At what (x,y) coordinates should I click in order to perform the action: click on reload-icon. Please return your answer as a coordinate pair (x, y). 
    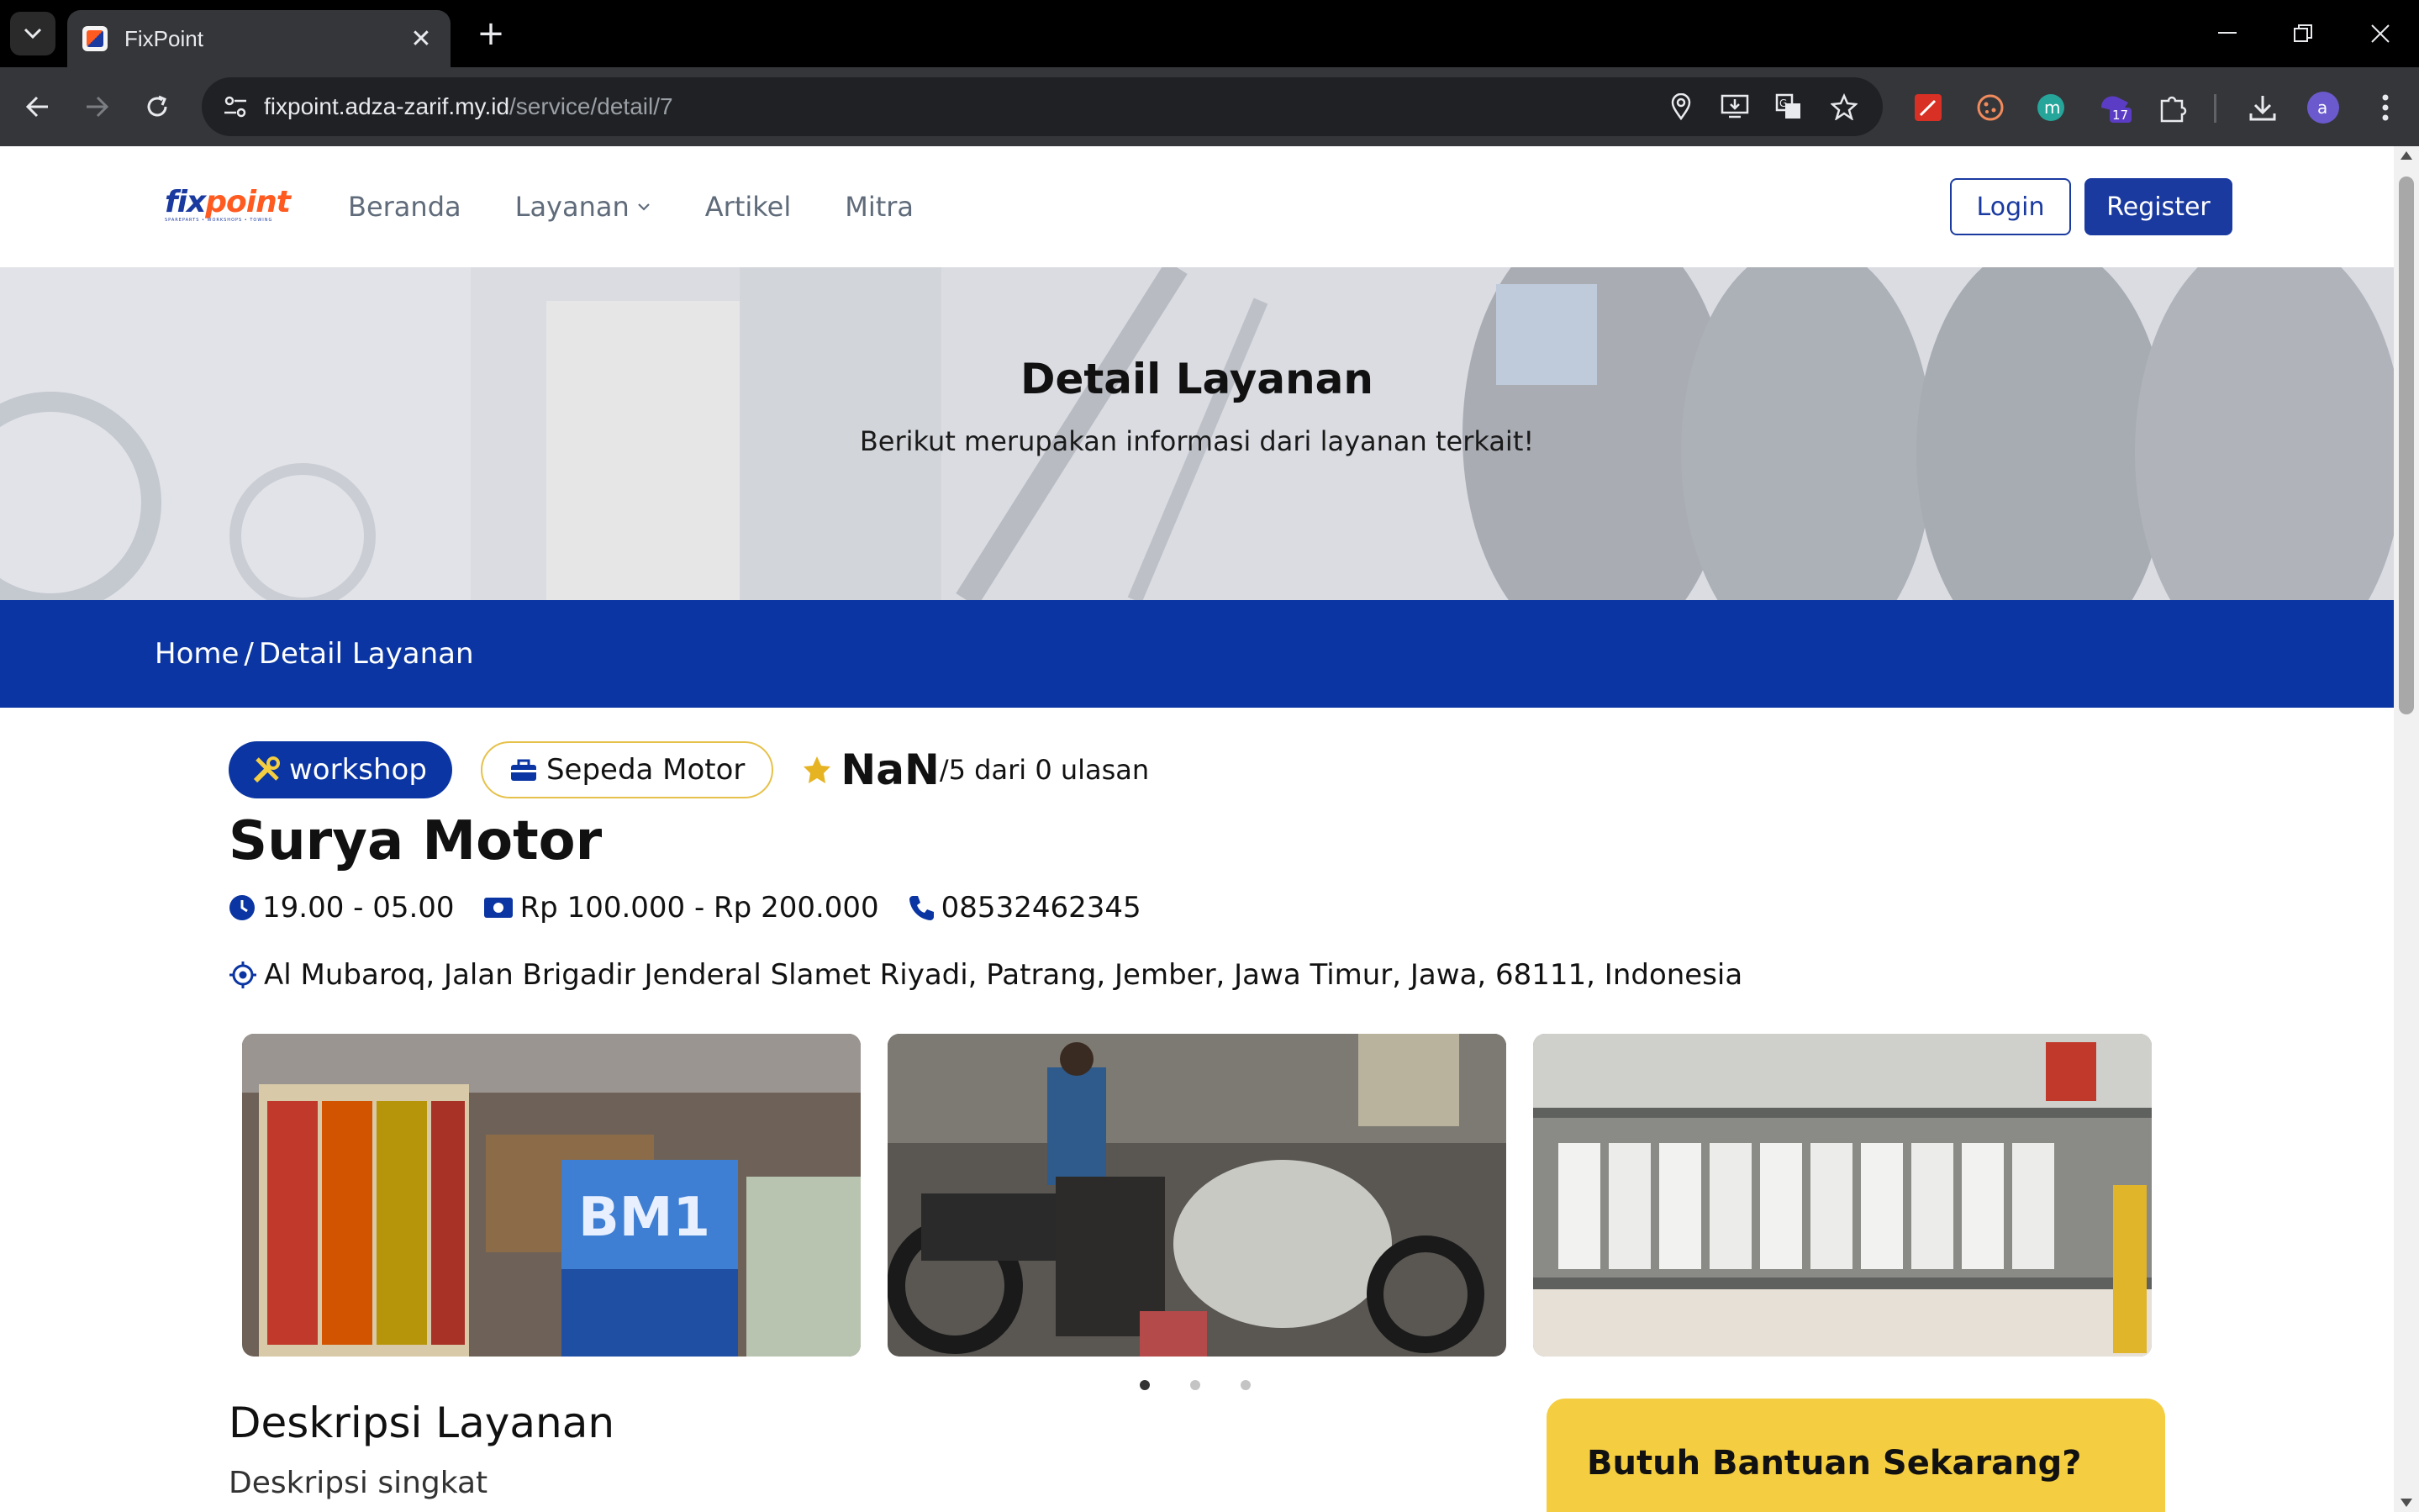
    Looking at the image, I should click on (157, 106).